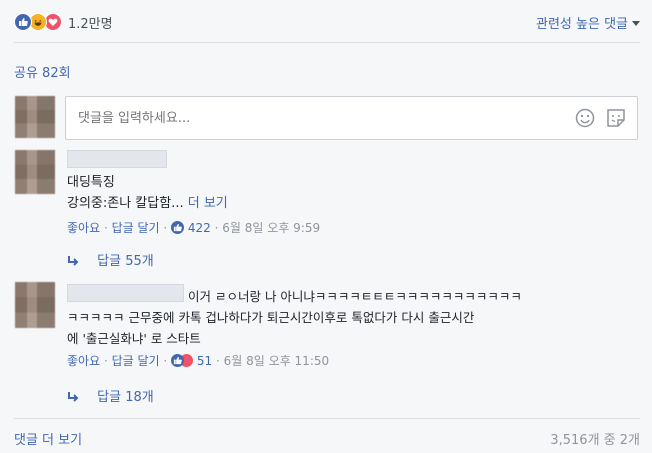 This screenshot has height=453, width=652. I want to click on replies-count: 답글 18개, so click(125, 397).